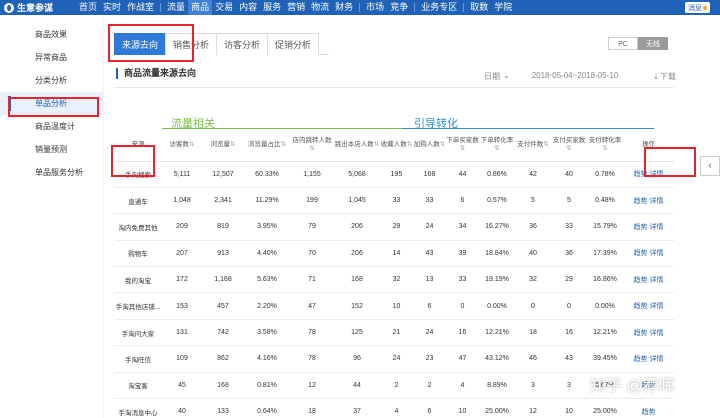  I want to click on collapse-panel-button: ‹, so click(710, 166).